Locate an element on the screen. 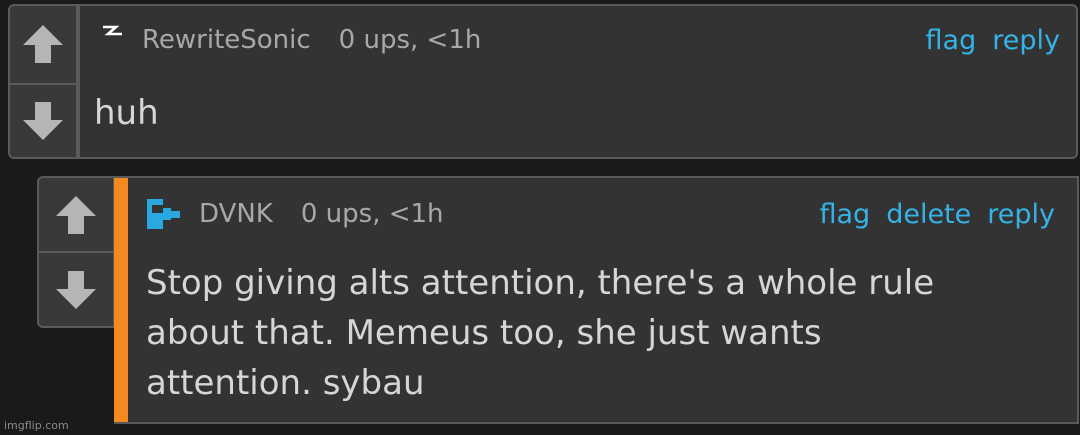 Image resolution: width=1080 pixels, height=435 pixels. comment-text-line: about that. Memeus too, she just wants is located at coordinates (484, 333).